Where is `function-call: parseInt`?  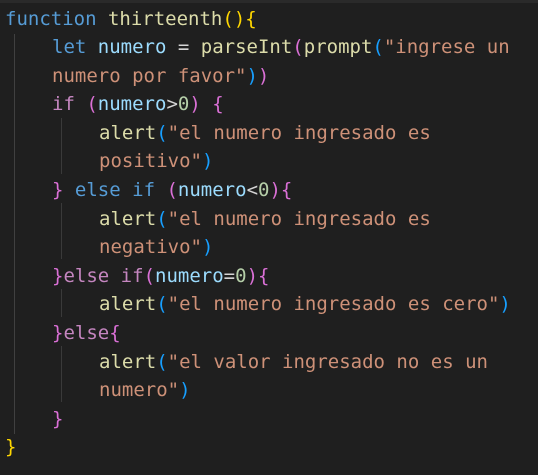 function-call: parseInt is located at coordinates (246, 47).